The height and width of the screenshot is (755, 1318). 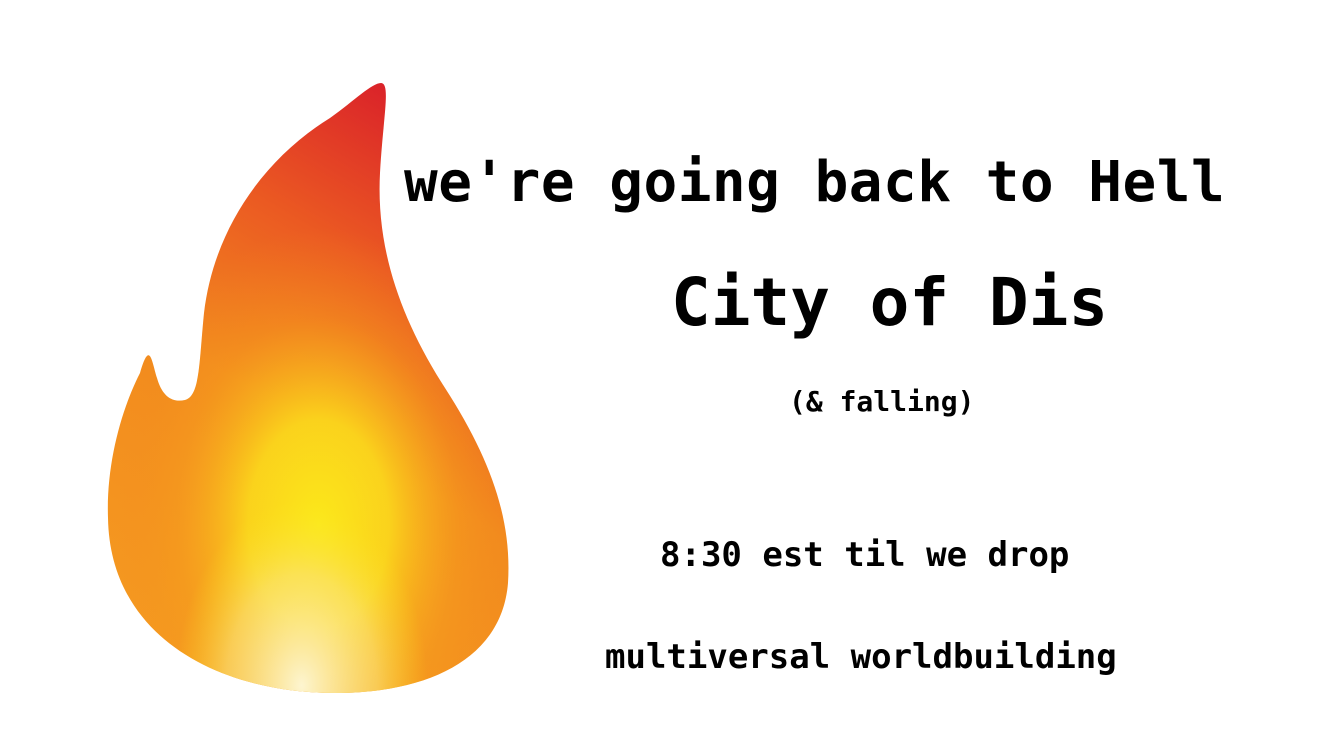 What do you see at coordinates (815, 182) in the screenshot?
I see `headline: we're going back to Hell` at bounding box center [815, 182].